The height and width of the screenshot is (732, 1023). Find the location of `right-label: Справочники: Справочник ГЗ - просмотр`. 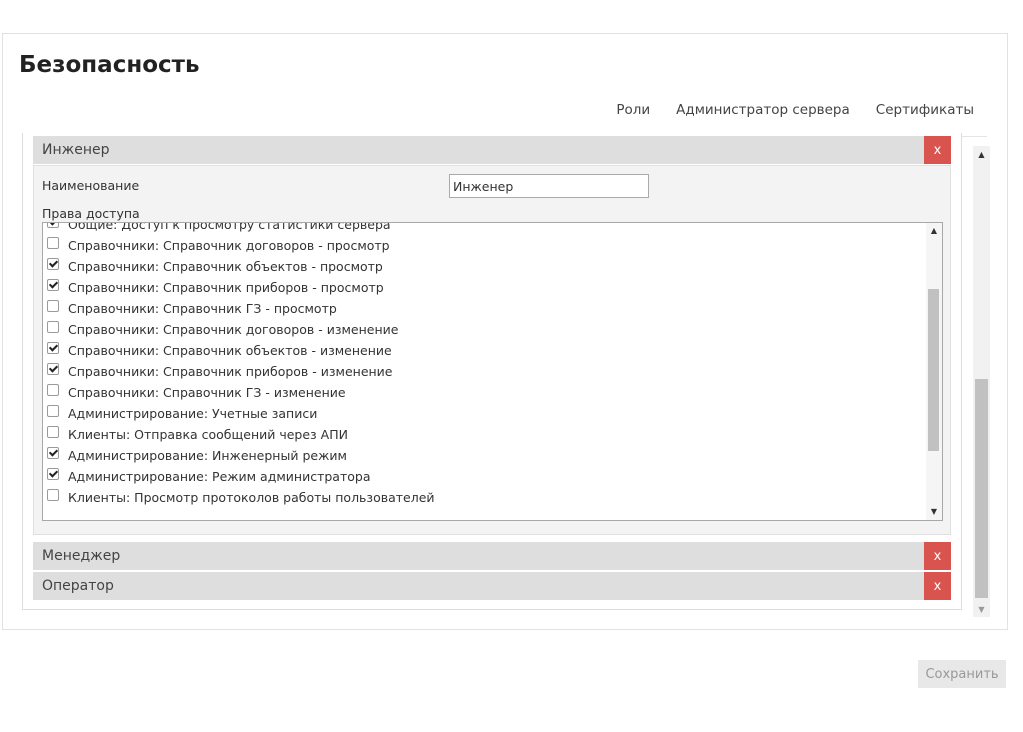

right-label: Справочники: Справочник ГЗ - просмотр is located at coordinates (202, 308).